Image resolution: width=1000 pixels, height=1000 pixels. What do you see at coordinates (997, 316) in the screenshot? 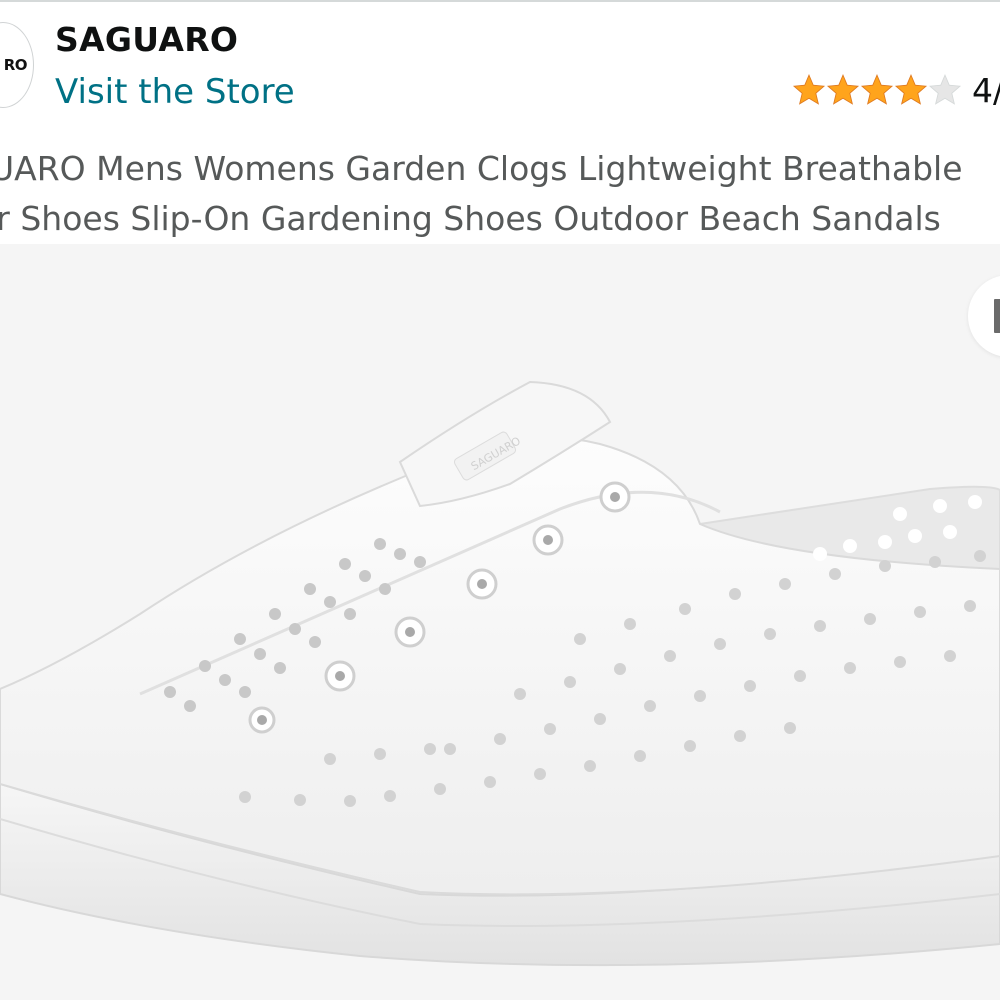
I see `share-icon` at bounding box center [997, 316].